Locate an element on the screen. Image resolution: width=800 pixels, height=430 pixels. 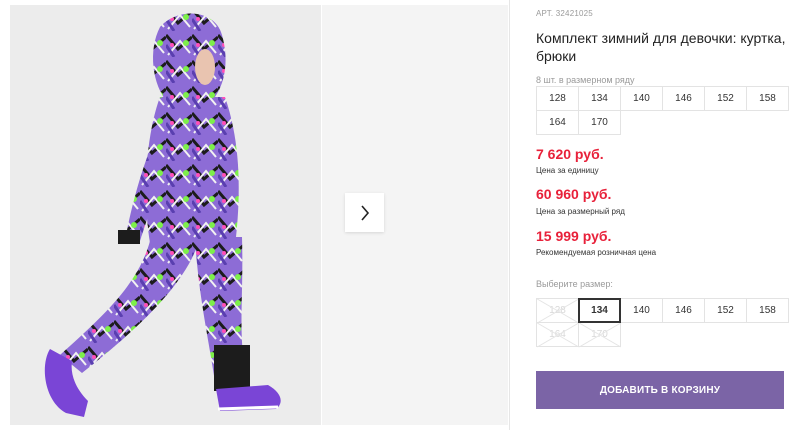
size-option-158: 158 is located at coordinates (767, 310).